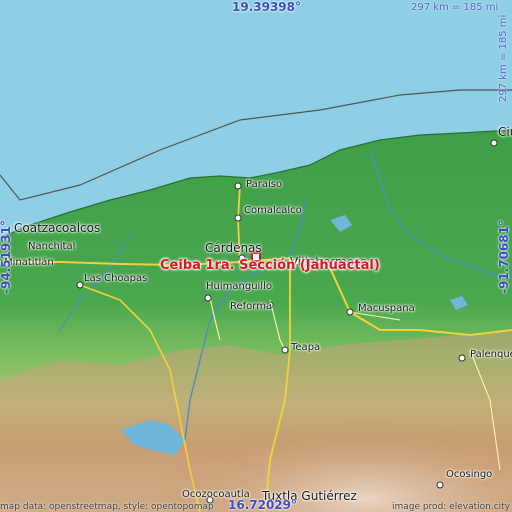 The height and width of the screenshot is (512, 512). Describe the element at coordinates (239, 286) in the screenshot. I see `city-label-huimanguillo: Huimanguillo` at that location.